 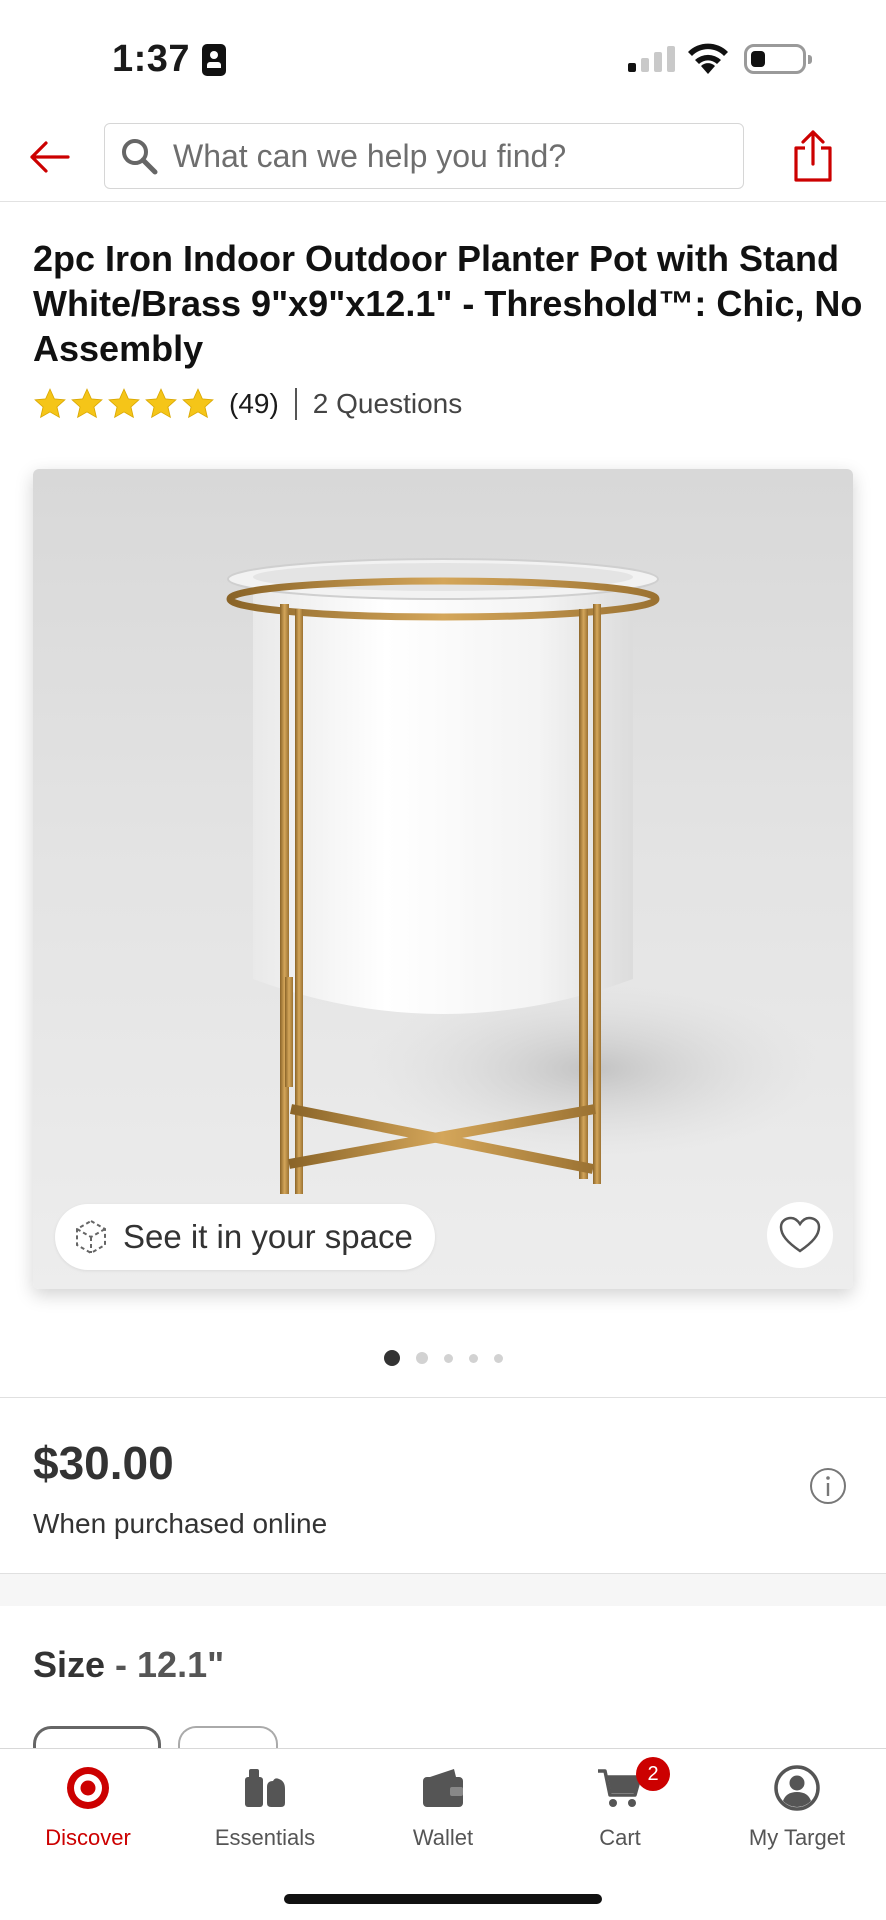 I want to click on search-input, so click(x=453, y=156).